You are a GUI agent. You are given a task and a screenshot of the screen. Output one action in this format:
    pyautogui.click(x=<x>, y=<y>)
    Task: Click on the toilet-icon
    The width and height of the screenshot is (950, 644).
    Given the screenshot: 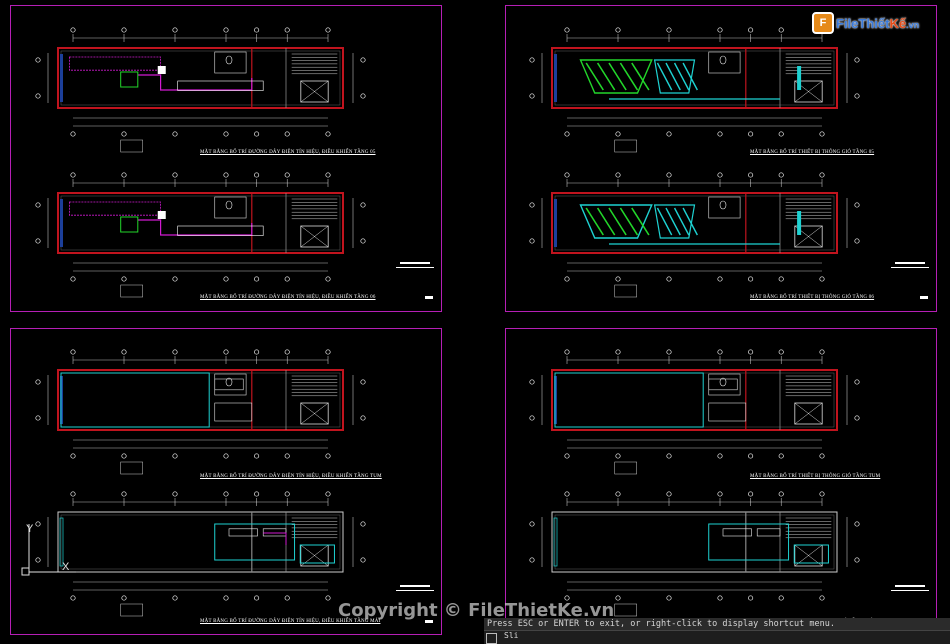 What is the action you would take?
    pyautogui.click(x=229, y=205)
    